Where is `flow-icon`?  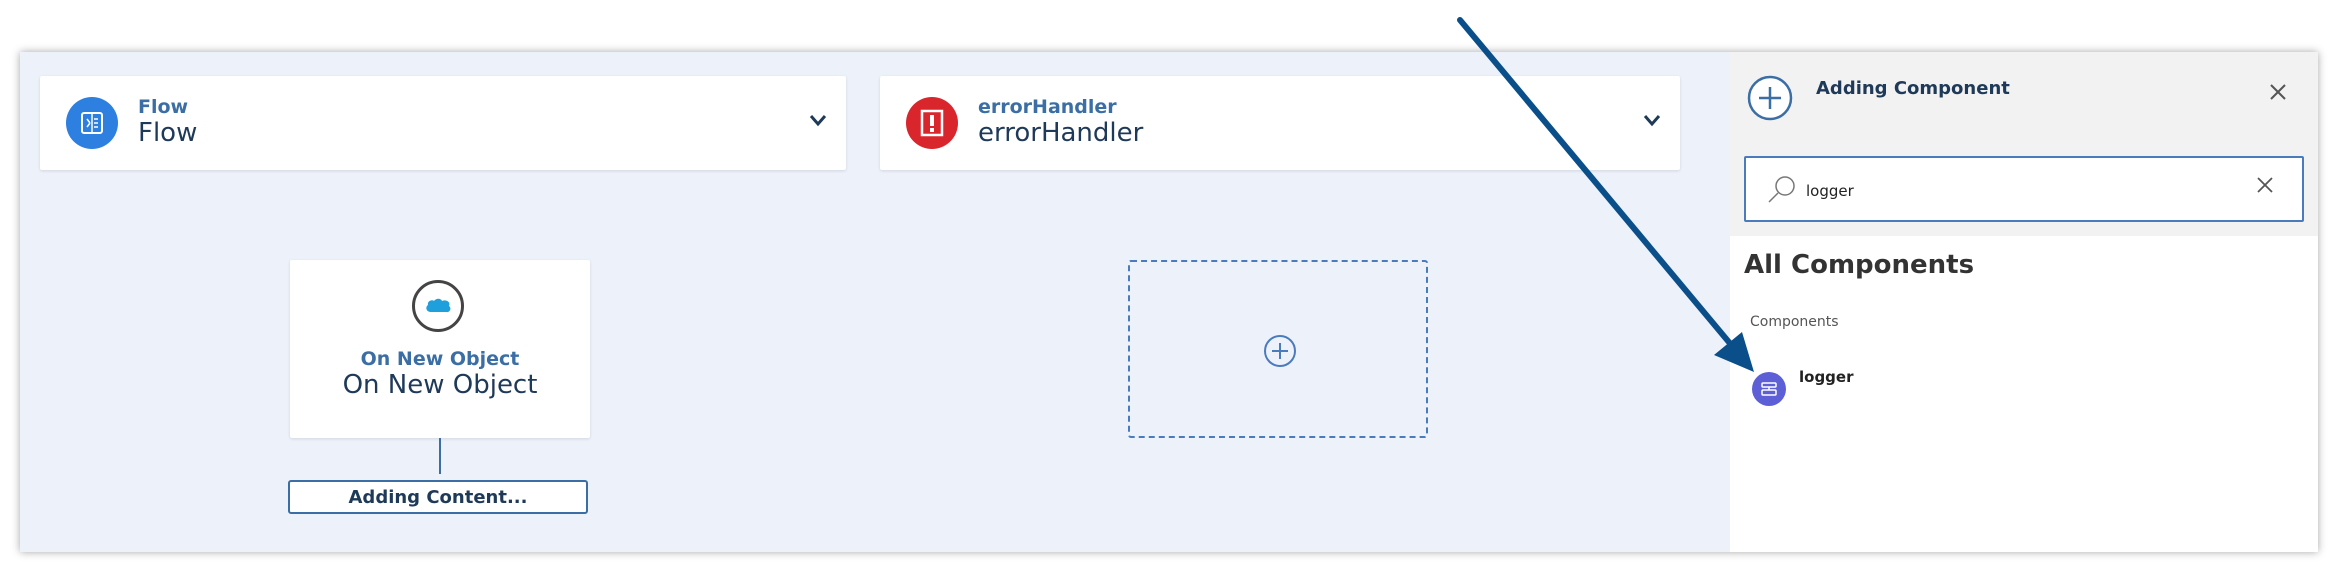 flow-icon is located at coordinates (92, 123).